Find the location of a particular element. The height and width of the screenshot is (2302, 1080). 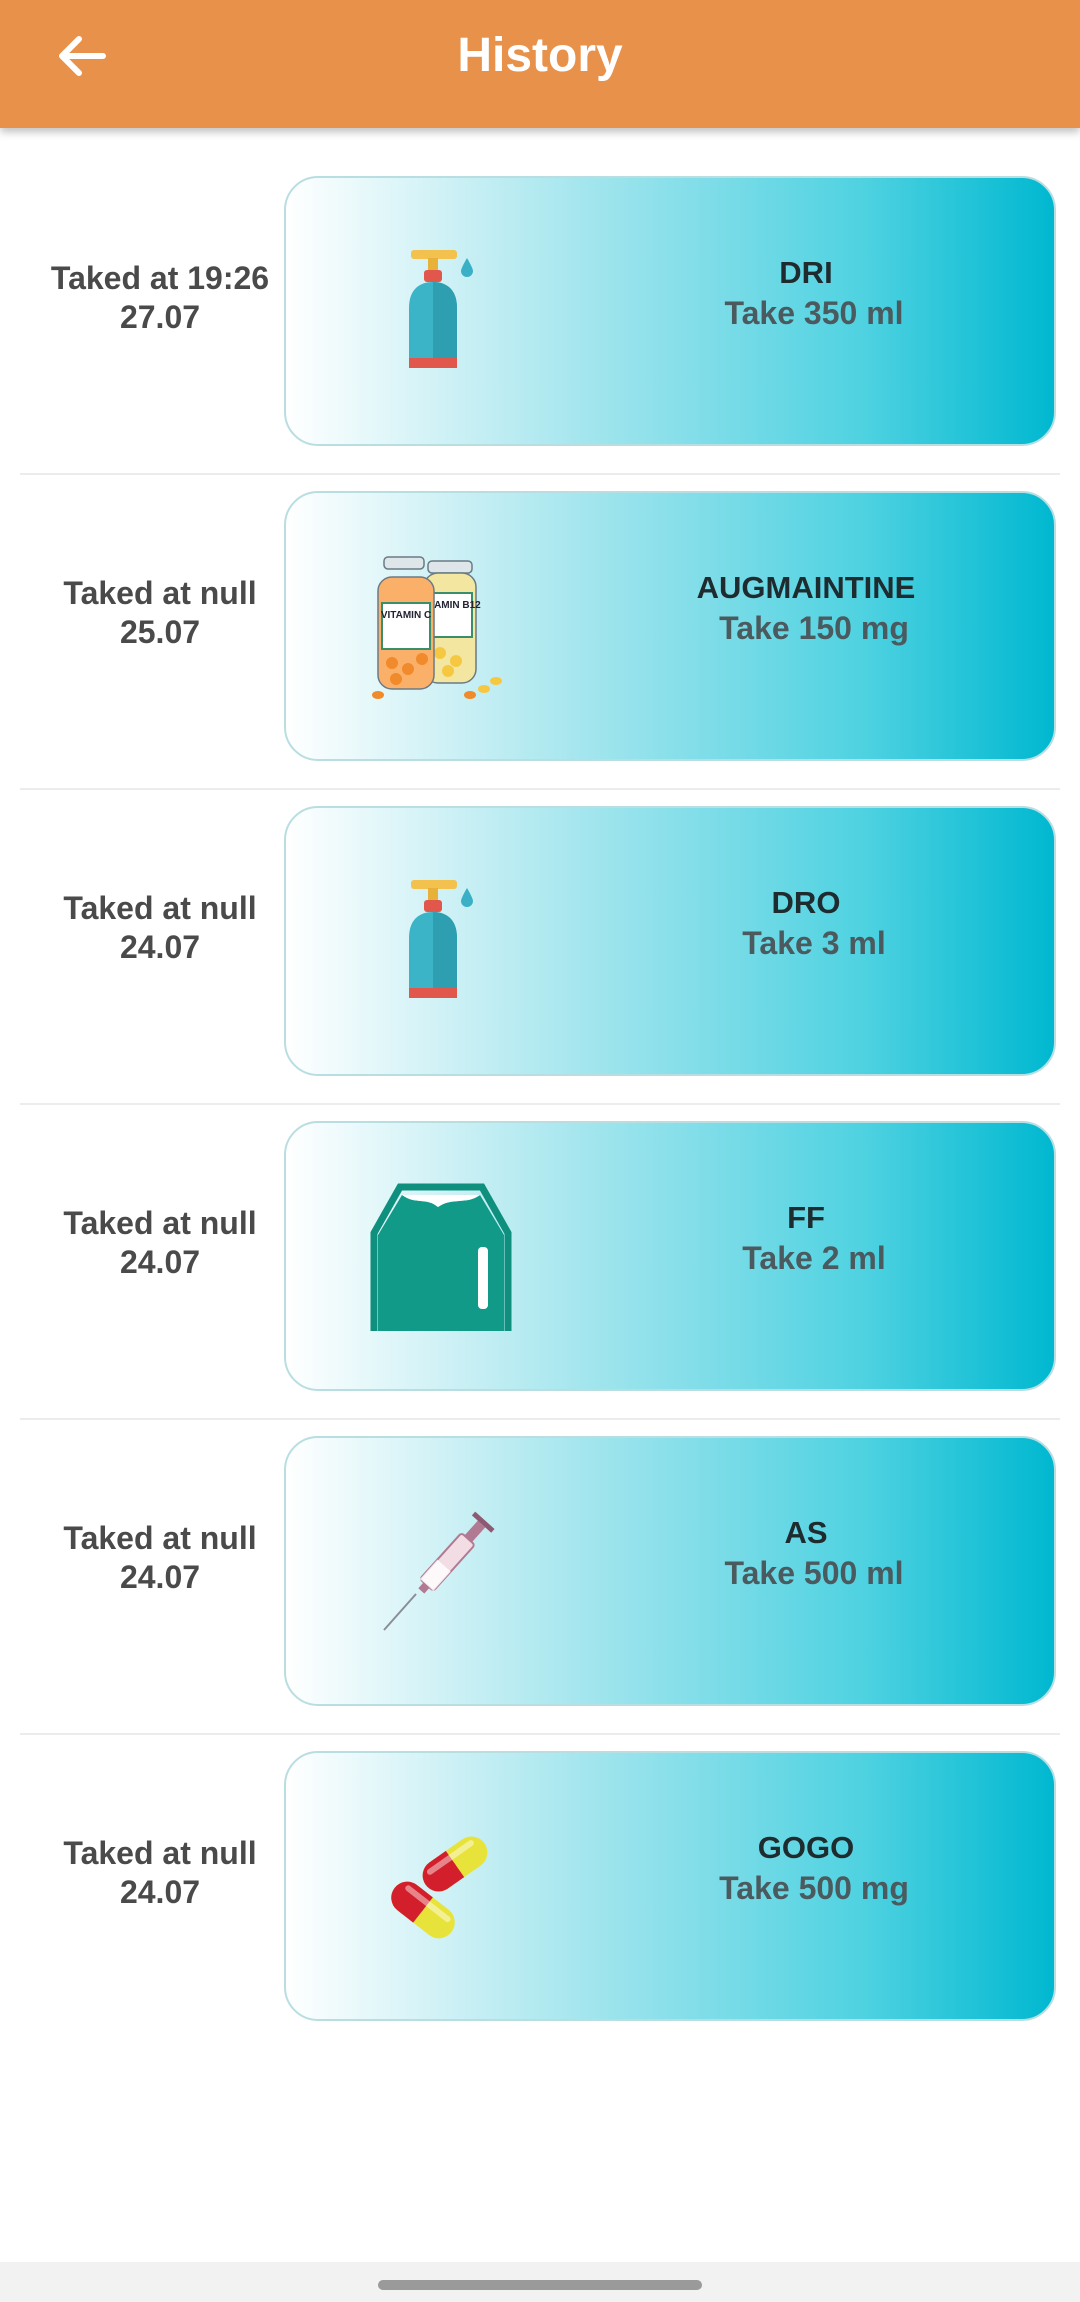

medicine-card: DRI Take 350 ml is located at coordinates (670, 311).